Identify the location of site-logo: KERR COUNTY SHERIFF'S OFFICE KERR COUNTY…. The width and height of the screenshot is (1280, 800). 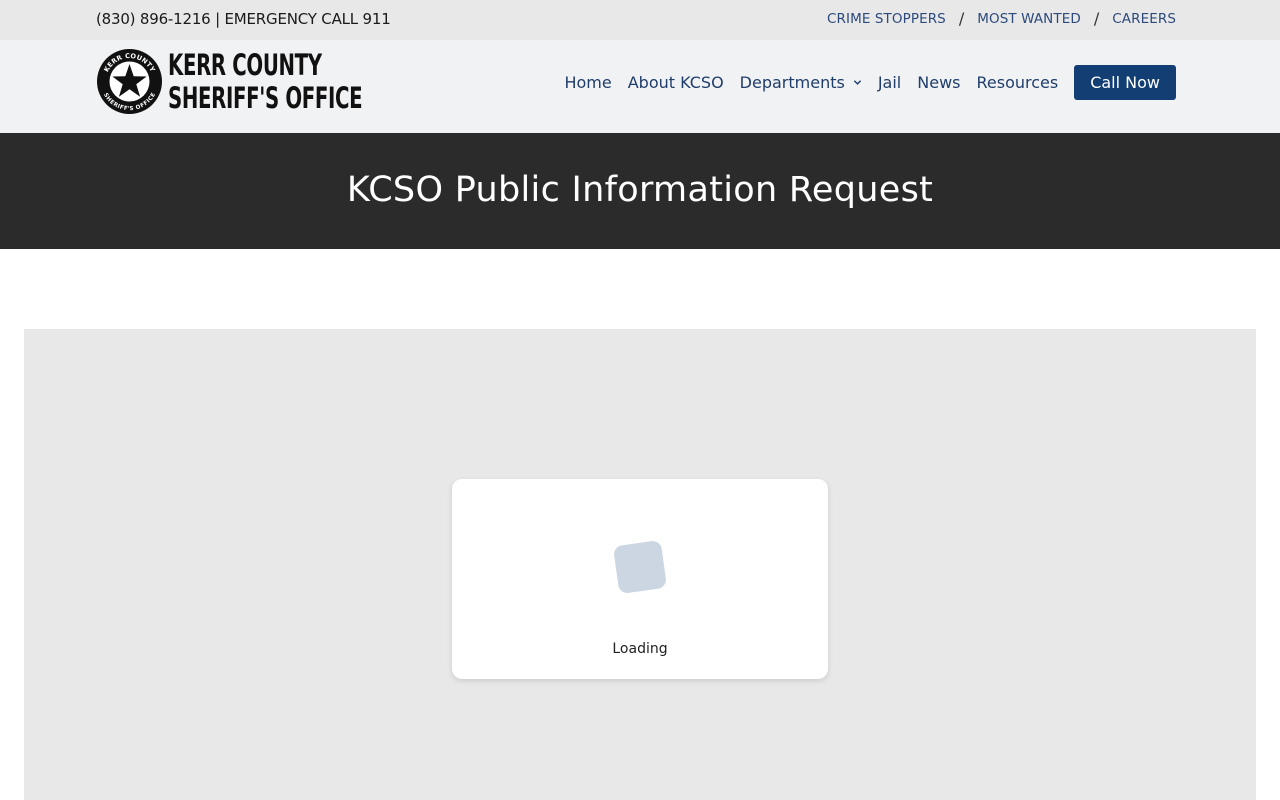
(275, 81).